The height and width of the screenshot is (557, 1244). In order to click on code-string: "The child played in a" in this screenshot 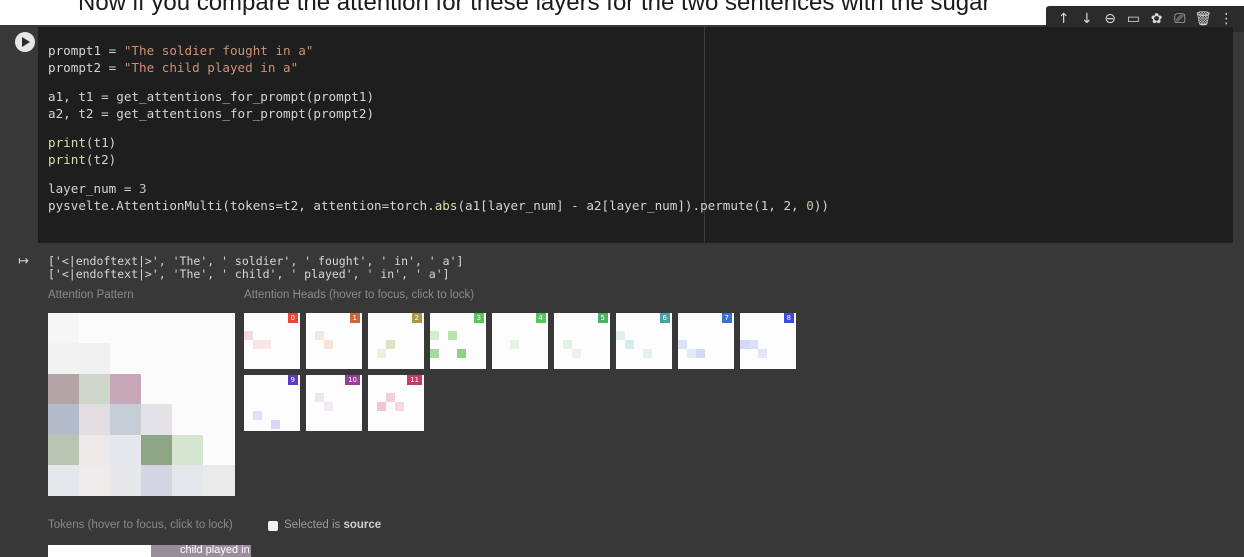, I will do `click(211, 67)`.